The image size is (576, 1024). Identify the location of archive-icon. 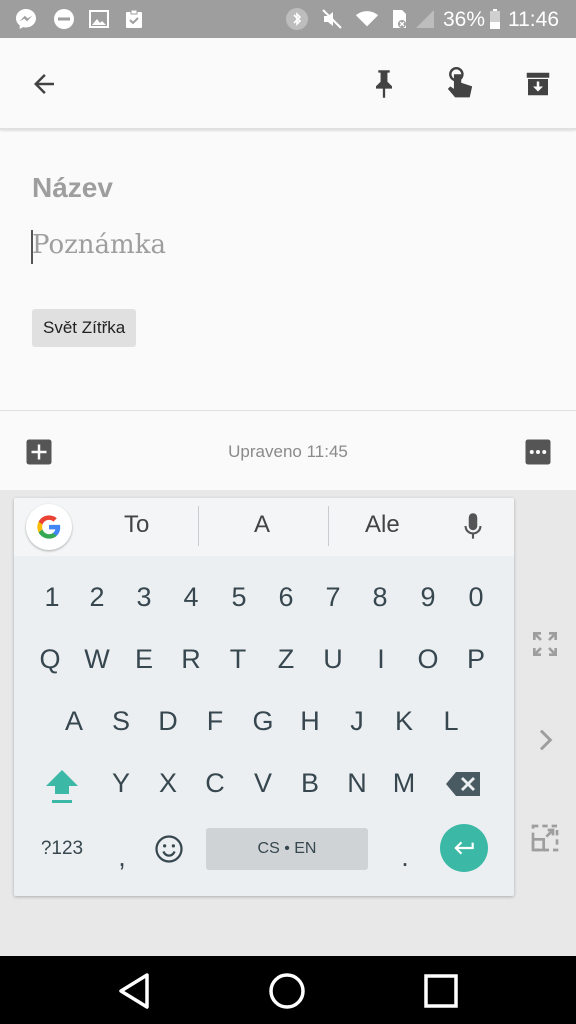
(538, 84).